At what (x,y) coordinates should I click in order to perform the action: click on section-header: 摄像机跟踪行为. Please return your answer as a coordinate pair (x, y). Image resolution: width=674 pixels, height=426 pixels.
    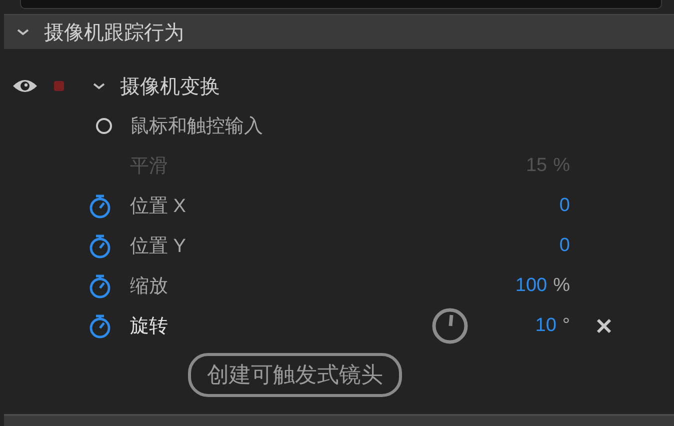
    Looking at the image, I should click on (339, 31).